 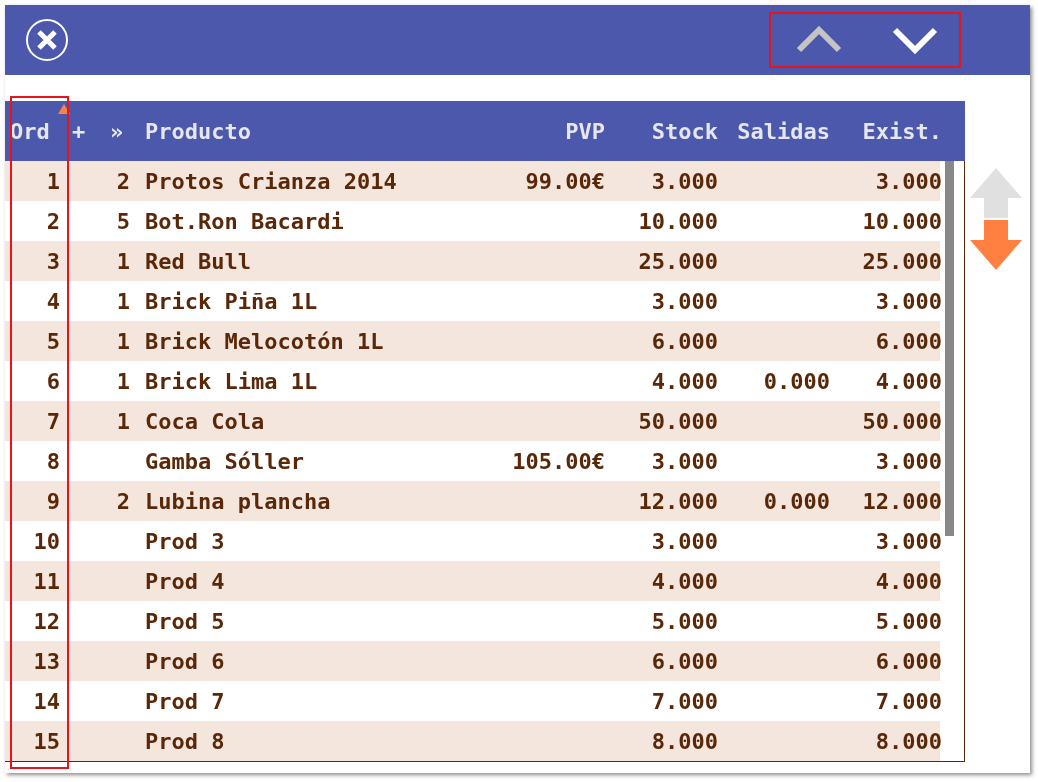 What do you see at coordinates (238, 501) in the screenshot?
I see `product-cell-text: Lubina plancha` at bounding box center [238, 501].